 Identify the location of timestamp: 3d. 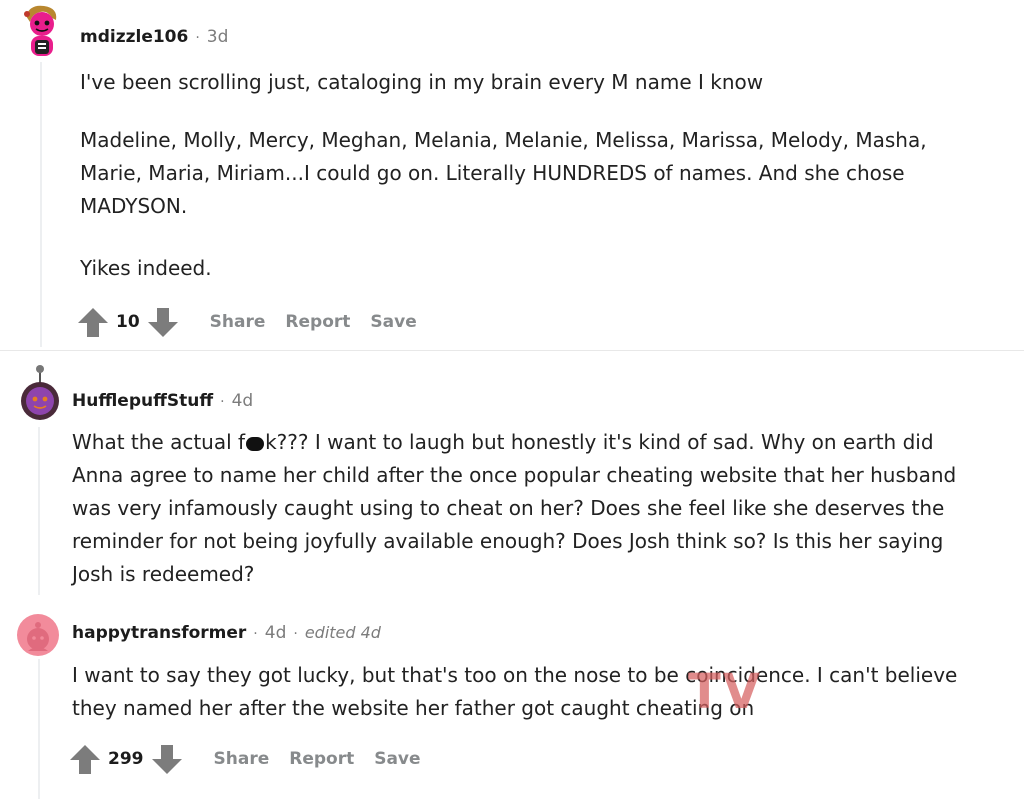
(218, 37).